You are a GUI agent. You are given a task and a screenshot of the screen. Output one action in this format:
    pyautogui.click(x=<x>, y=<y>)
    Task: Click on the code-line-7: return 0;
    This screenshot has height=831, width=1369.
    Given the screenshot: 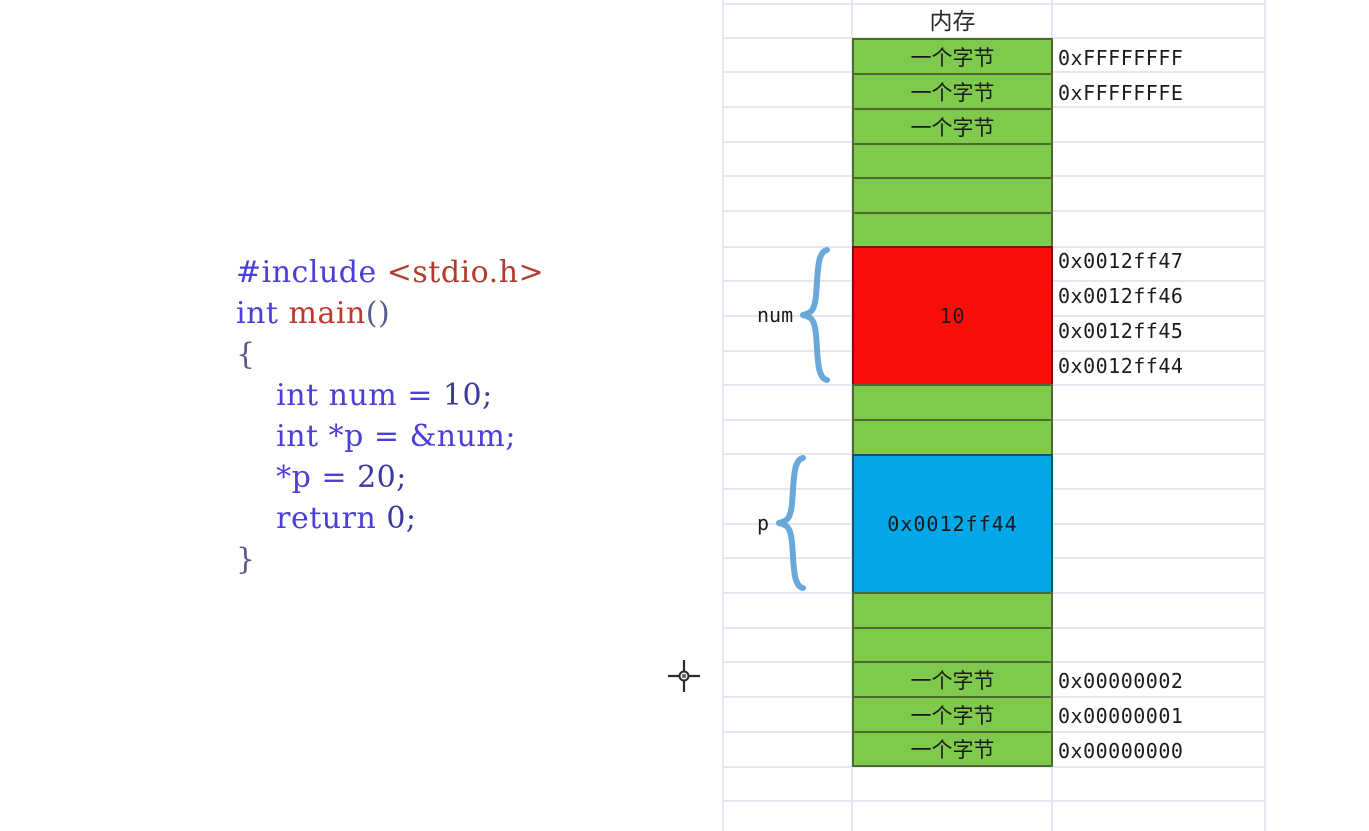 What is the action you would take?
    pyautogui.click(x=390, y=518)
    